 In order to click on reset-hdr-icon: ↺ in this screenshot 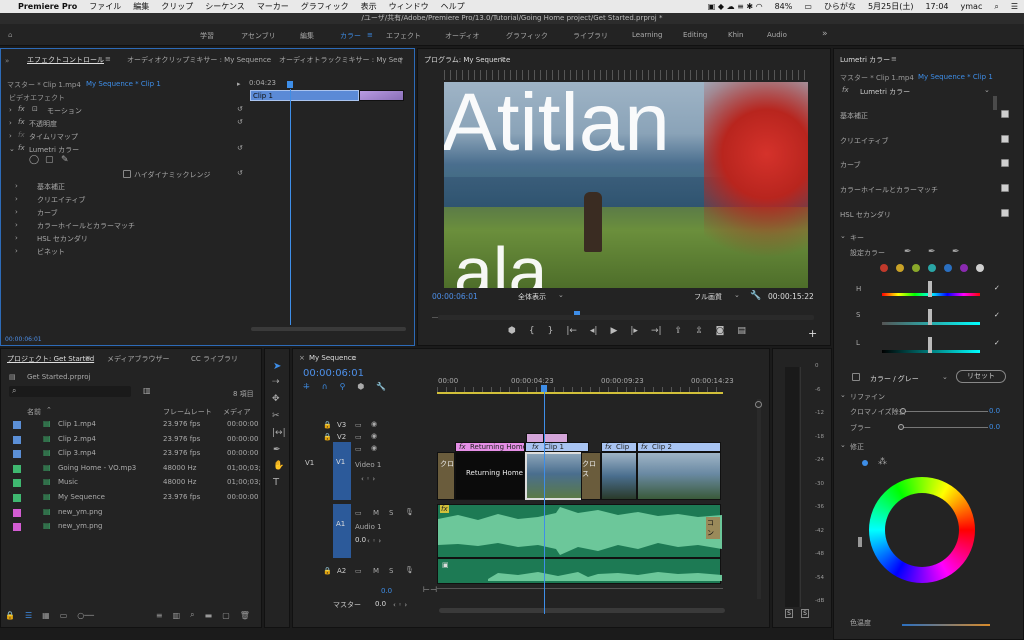, I will do `click(240, 173)`.